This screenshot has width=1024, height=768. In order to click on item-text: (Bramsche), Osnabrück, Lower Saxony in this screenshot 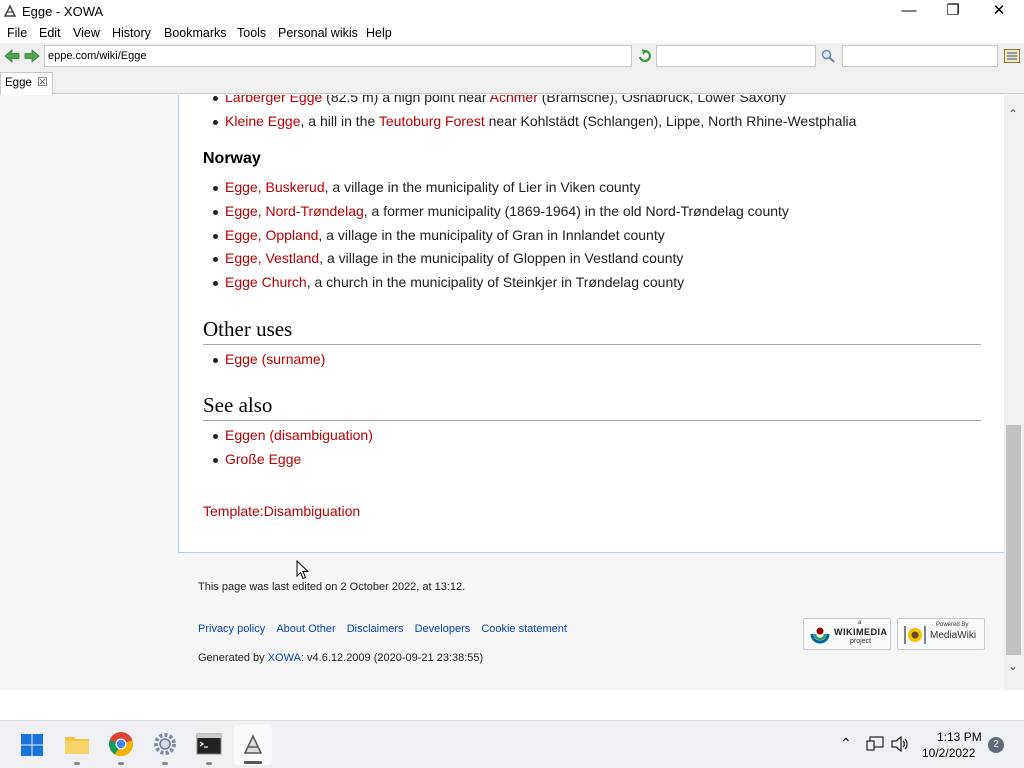, I will do `click(662, 100)`.